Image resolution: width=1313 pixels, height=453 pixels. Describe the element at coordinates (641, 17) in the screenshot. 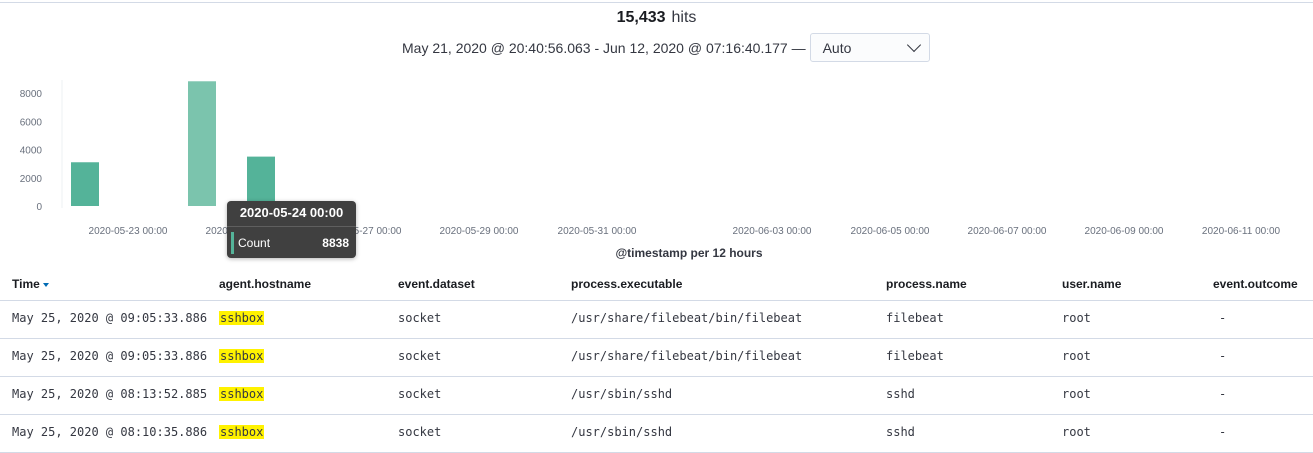

I see `hits-count: 15,433` at that location.